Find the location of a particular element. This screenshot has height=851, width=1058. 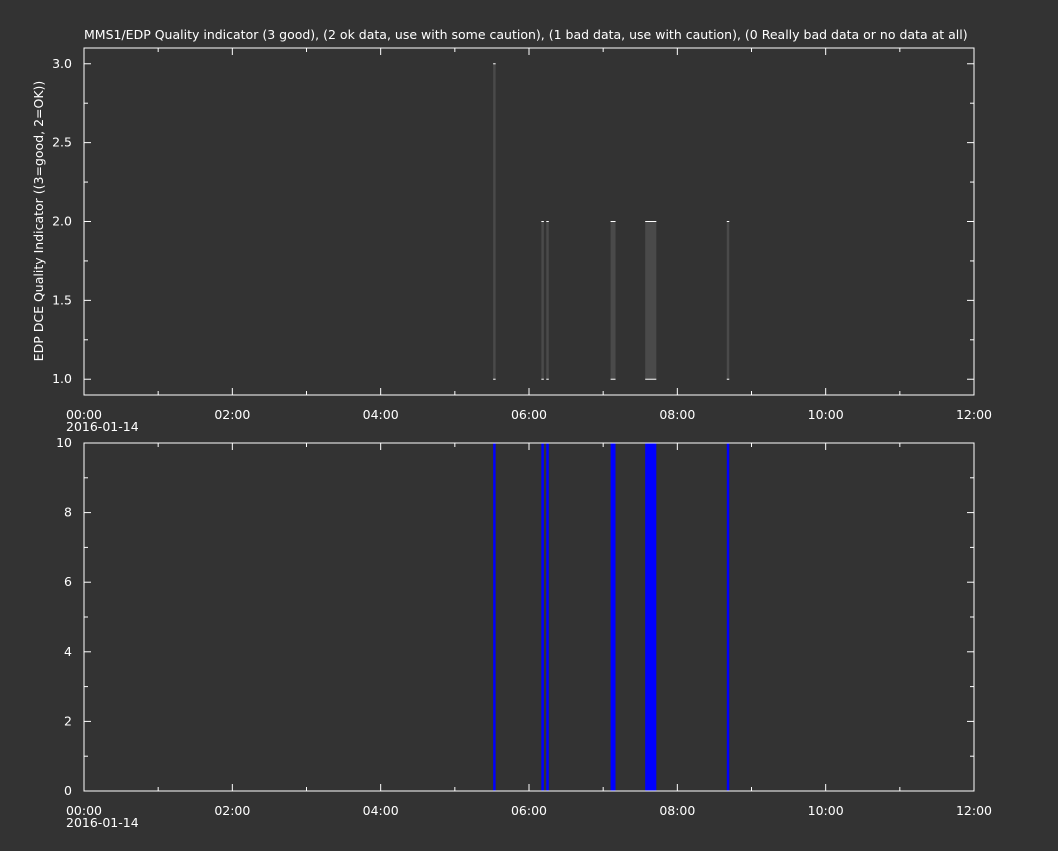

y-tick-label: 3.0 is located at coordinates (62, 63).